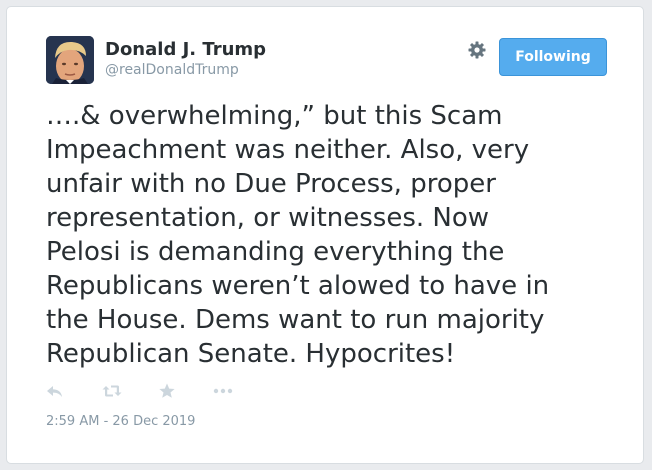  What do you see at coordinates (477, 50) in the screenshot?
I see `gear-icon` at bounding box center [477, 50].